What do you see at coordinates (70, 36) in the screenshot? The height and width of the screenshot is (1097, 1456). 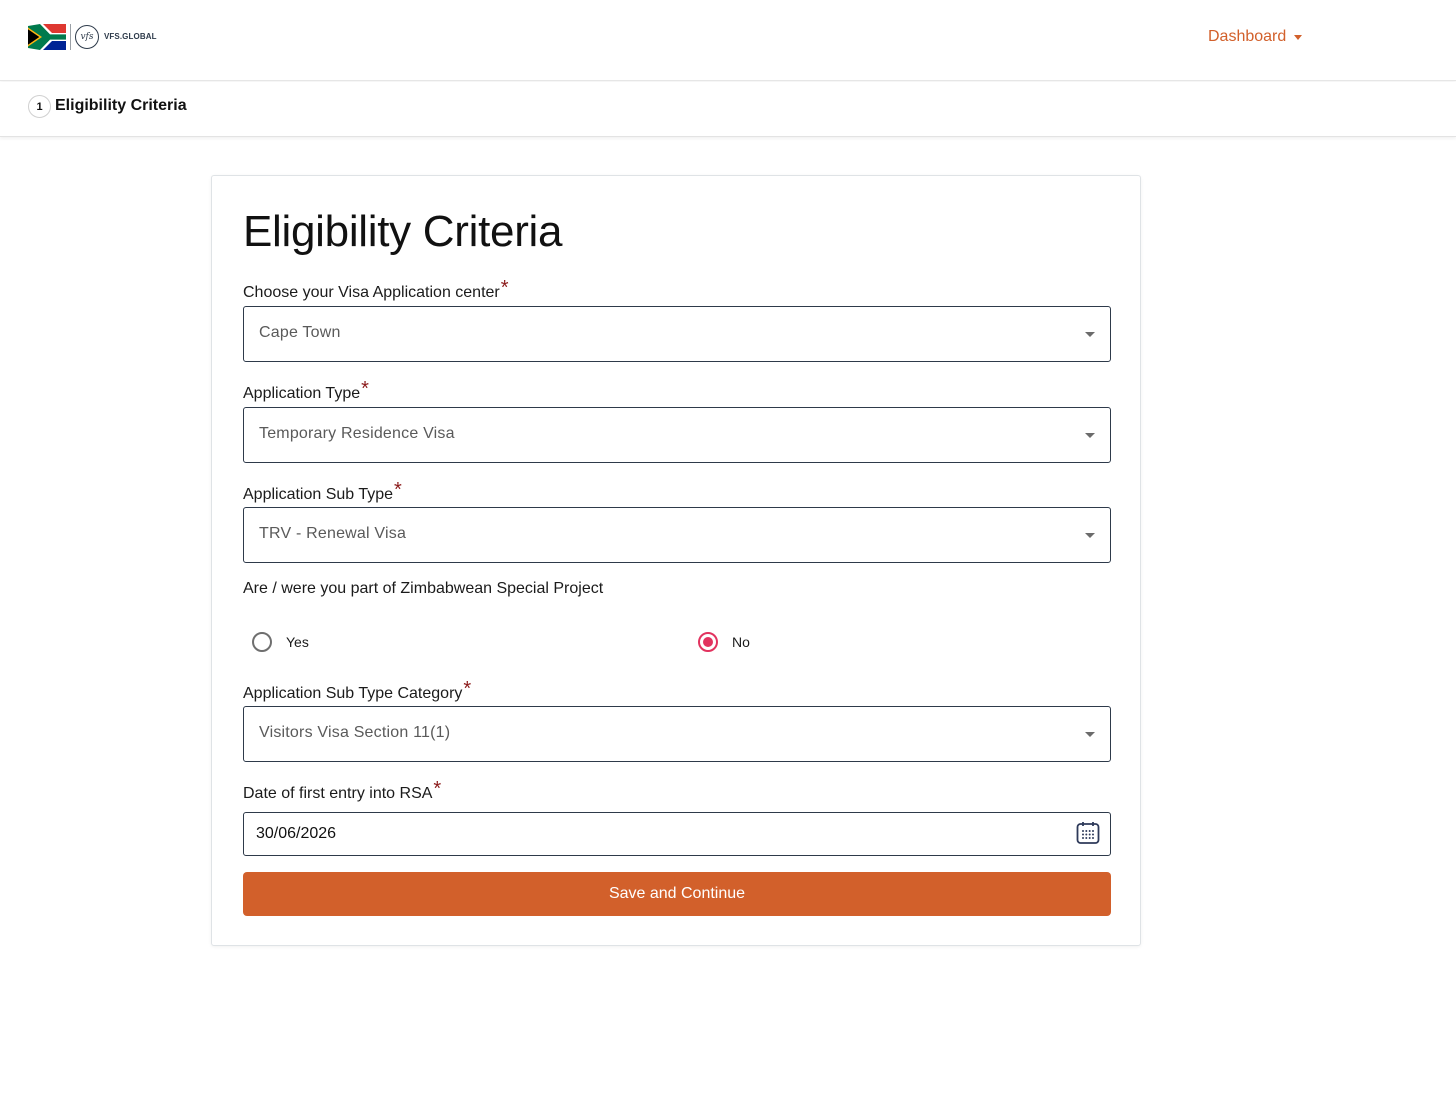 I see `logo-divider` at bounding box center [70, 36].